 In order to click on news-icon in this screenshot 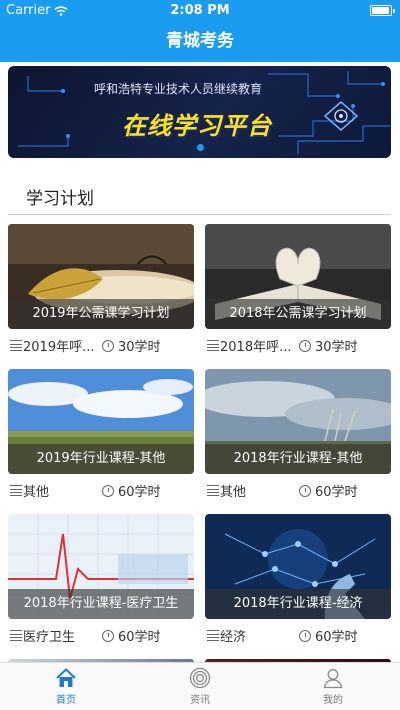, I will do `click(200, 678)`.